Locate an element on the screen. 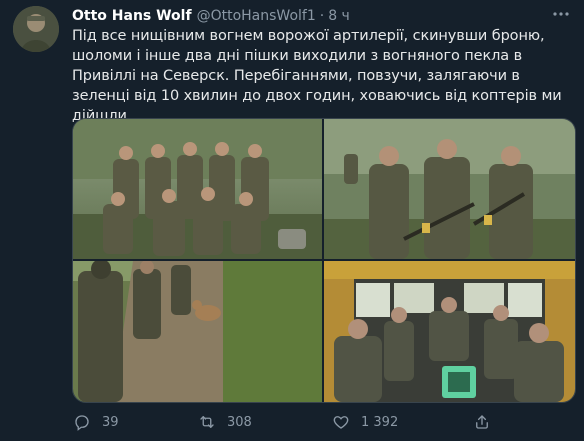 Image resolution: width=584 pixels, height=441 pixels. retweet-button: 308 is located at coordinates (224, 422).